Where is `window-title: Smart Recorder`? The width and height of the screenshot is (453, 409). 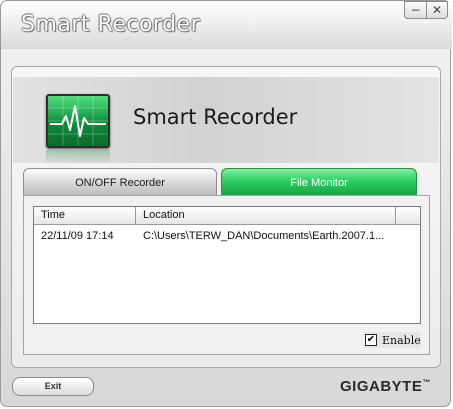
window-title: Smart Recorder is located at coordinates (111, 24).